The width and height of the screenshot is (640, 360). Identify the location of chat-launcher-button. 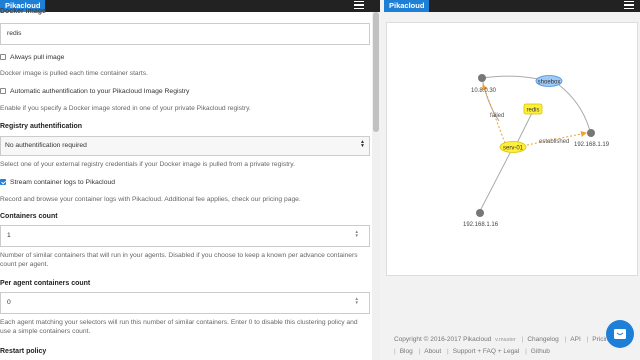
(620, 334).